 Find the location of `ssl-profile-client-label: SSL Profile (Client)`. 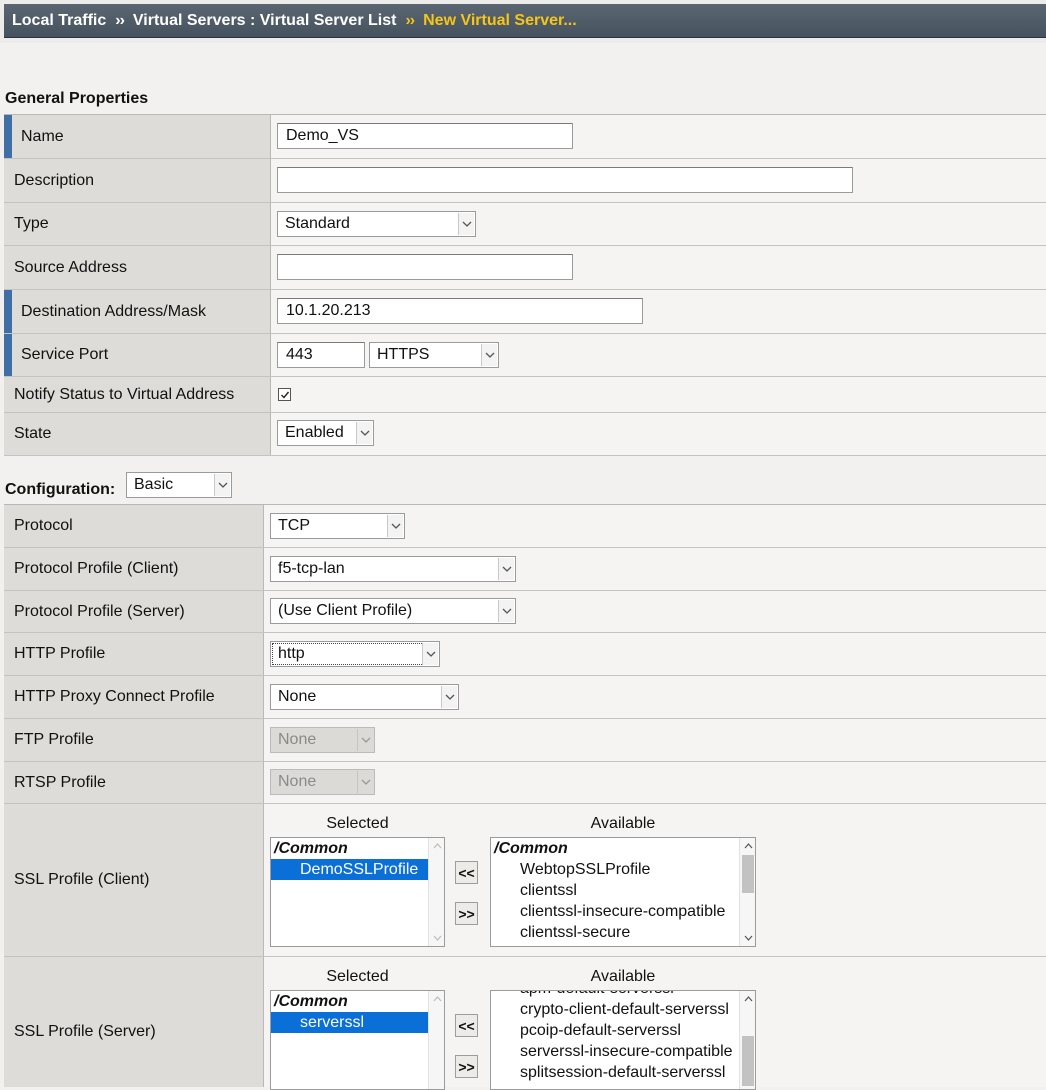

ssl-profile-client-label: SSL Profile (Client) is located at coordinates (134, 880).